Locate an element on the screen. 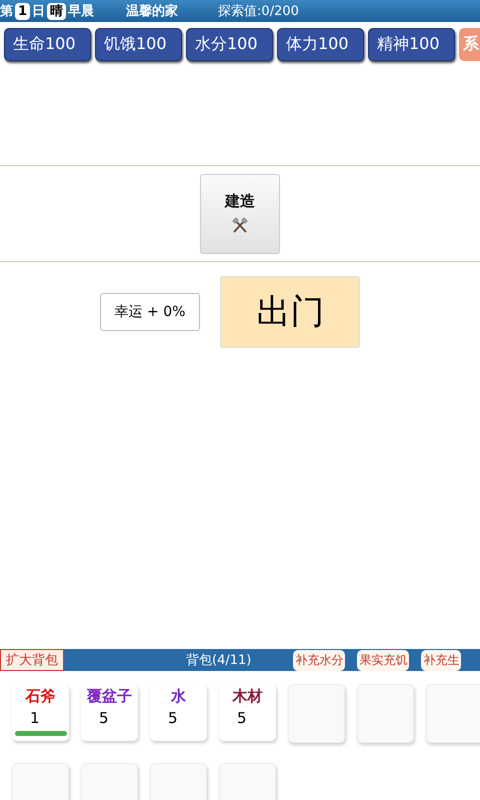  stat-button: 体力100 is located at coordinates (320, 44).